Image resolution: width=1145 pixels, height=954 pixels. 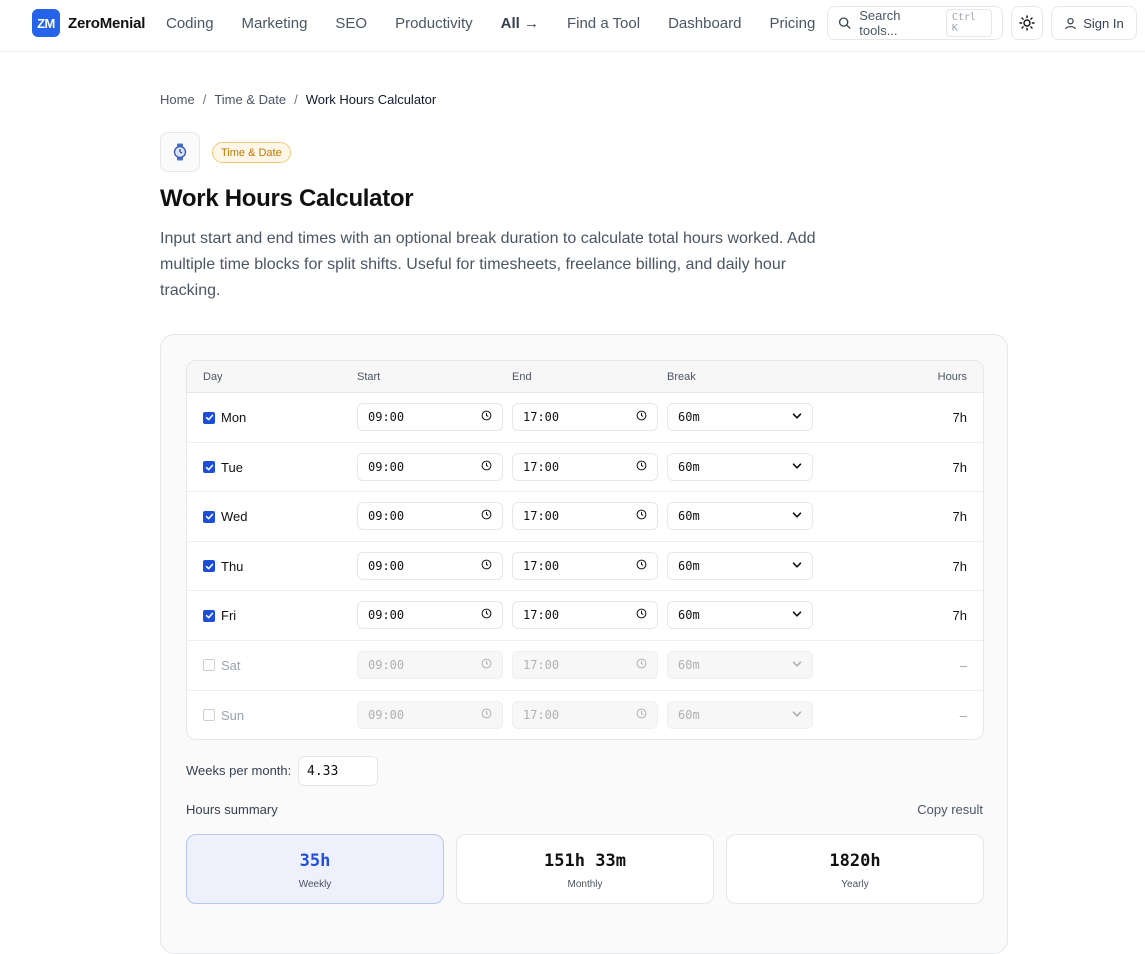 What do you see at coordinates (213, 377) in the screenshot?
I see `column-header-day: Day` at bounding box center [213, 377].